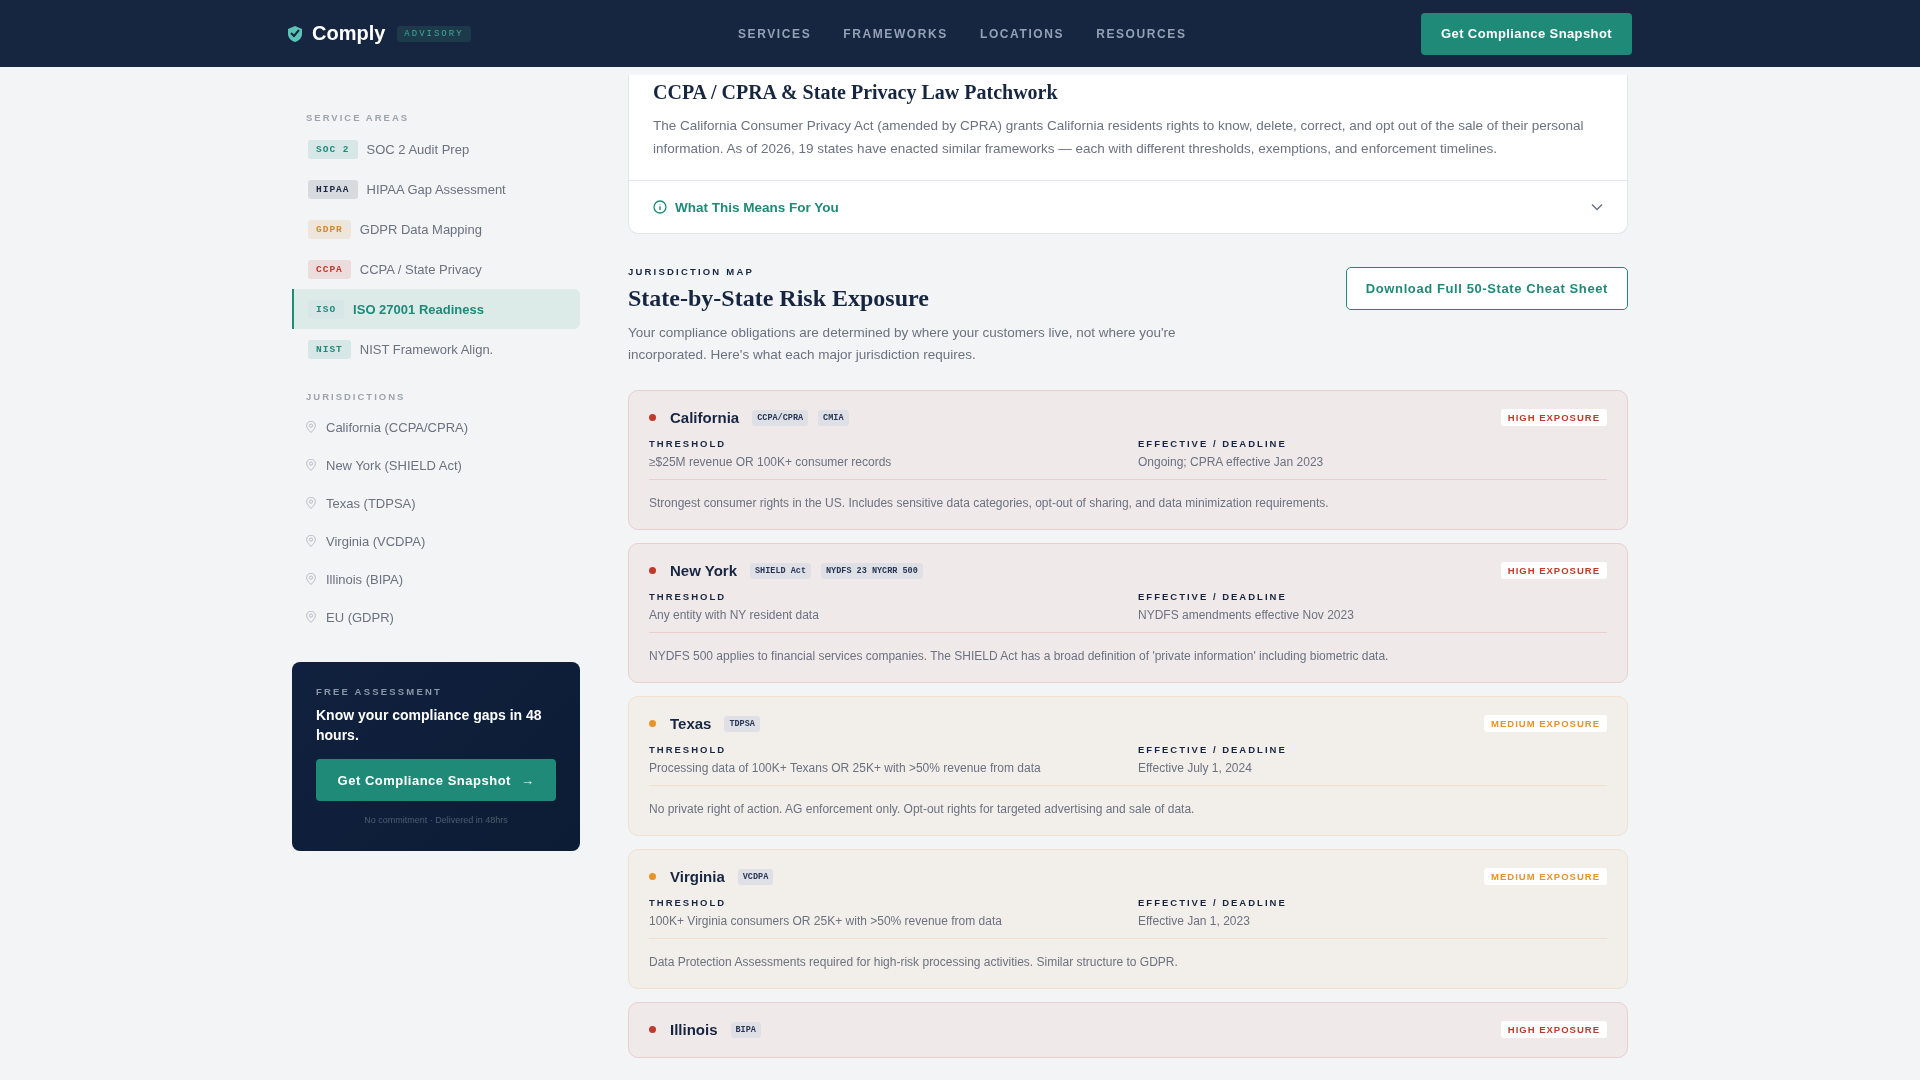 The width and height of the screenshot is (1920, 1080). What do you see at coordinates (365, 579) in the screenshot?
I see `jurisdiction-link: Illinois (BIPA)` at bounding box center [365, 579].